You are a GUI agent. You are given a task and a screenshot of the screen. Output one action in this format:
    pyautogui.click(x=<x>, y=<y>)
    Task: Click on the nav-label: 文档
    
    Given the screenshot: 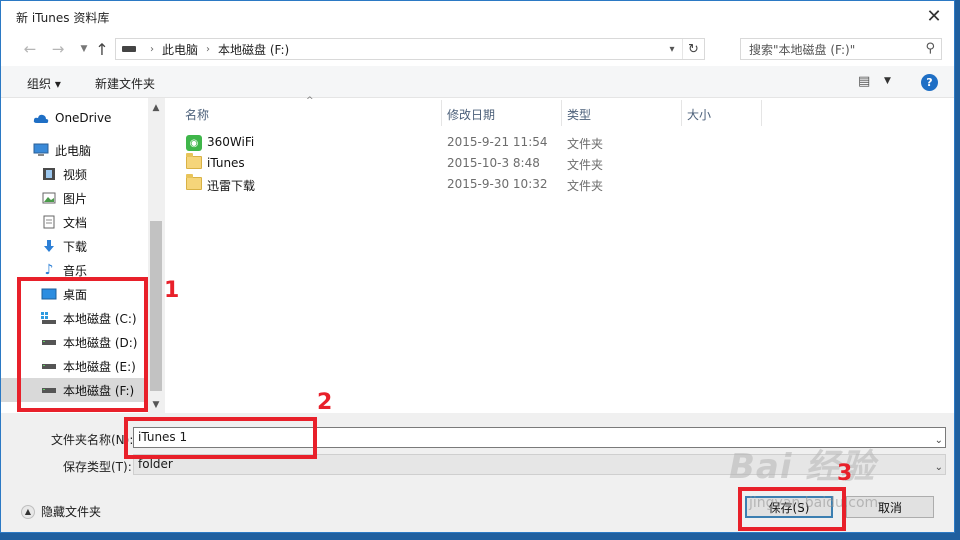 What is the action you would take?
    pyautogui.click(x=75, y=222)
    